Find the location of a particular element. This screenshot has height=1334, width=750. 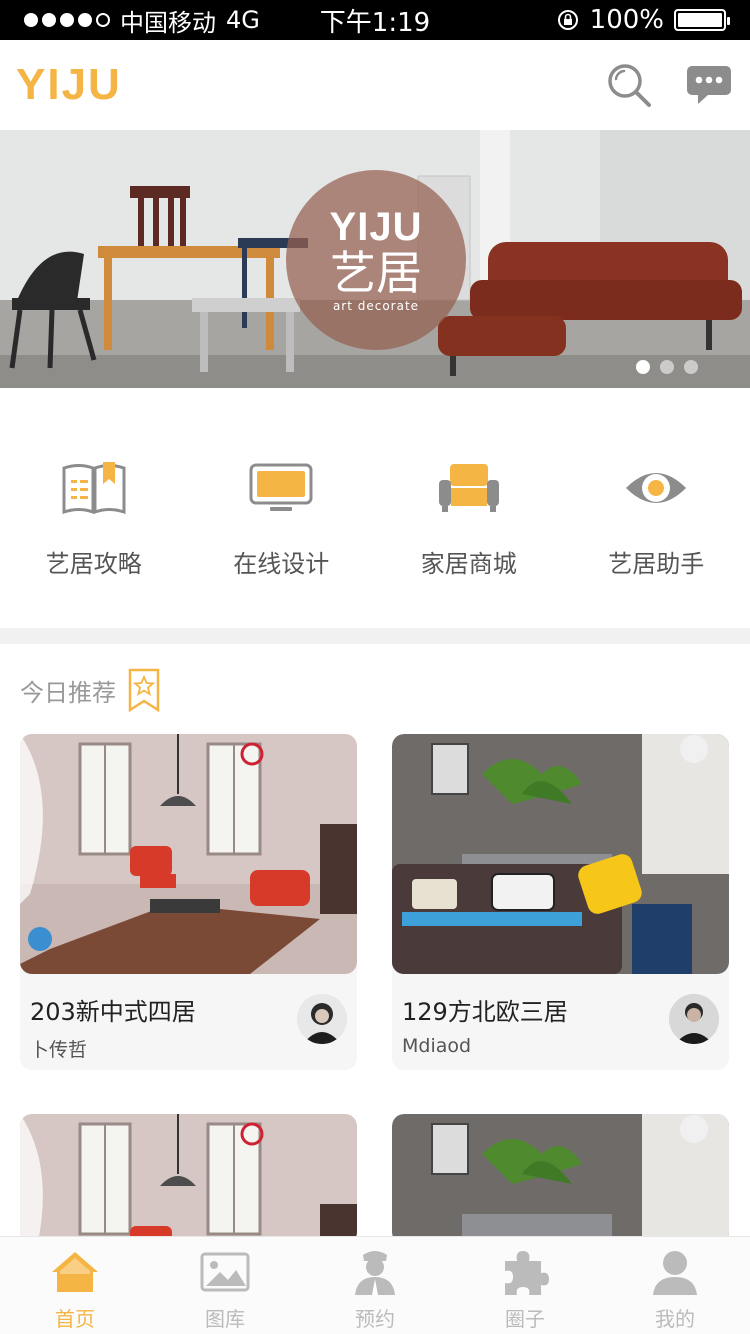

bottom-tab-bar: 首页 图库 预约 圈子 我的 is located at coordinates (375, 1285).